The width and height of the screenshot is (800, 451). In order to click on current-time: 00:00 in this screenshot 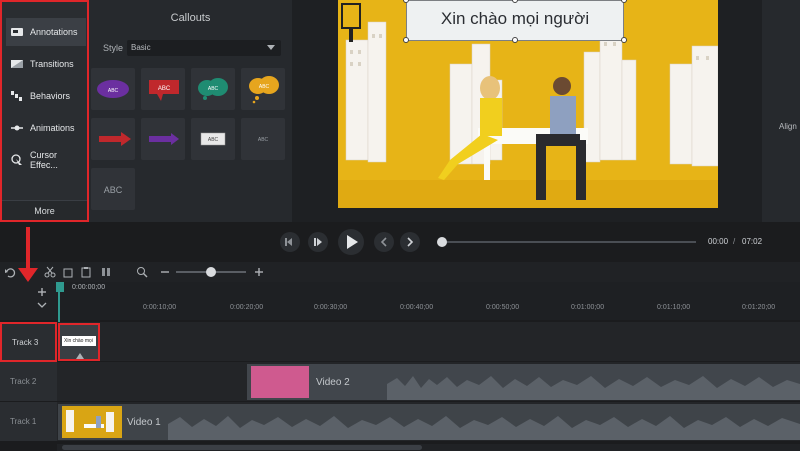, I will do `click(718, 241)`.